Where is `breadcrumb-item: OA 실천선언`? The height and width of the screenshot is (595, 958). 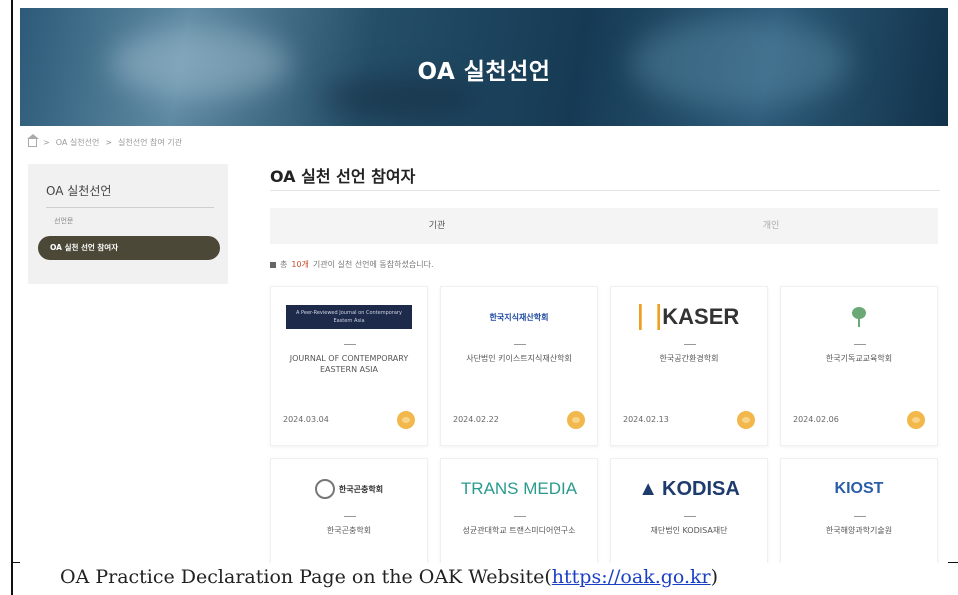 breadcrumb-item: OA 실천선언 is located at coordinates (78, 142).